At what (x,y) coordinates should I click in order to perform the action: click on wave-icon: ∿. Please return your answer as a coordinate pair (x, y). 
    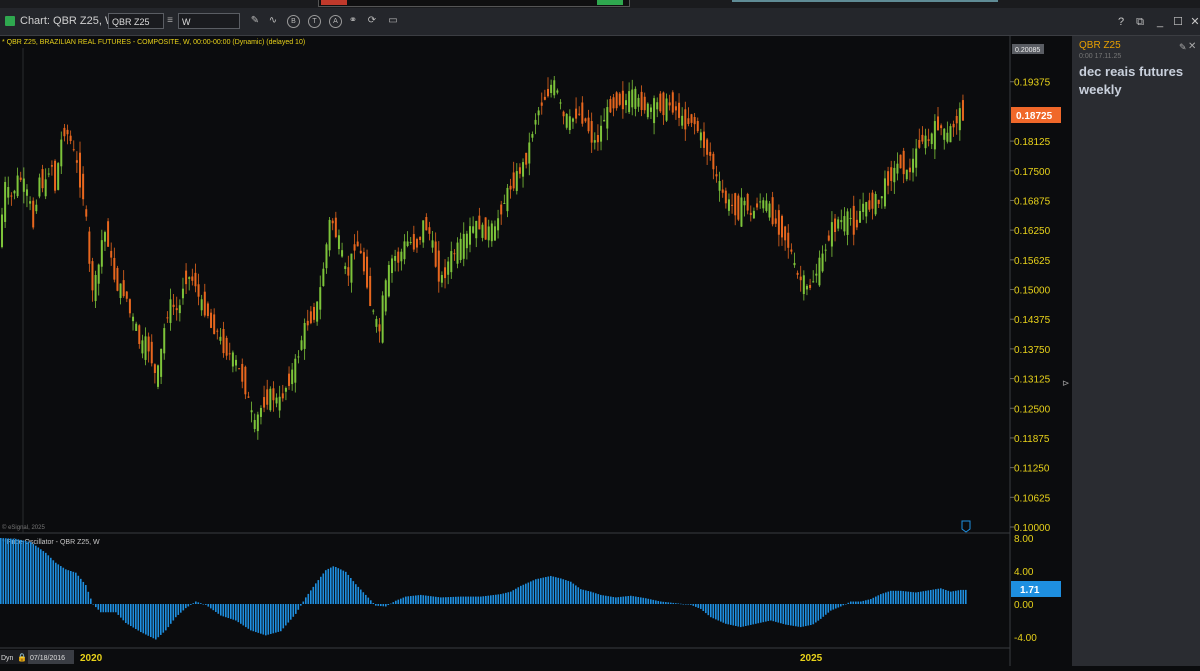
    Looking at the image, I should click on (273, 21).